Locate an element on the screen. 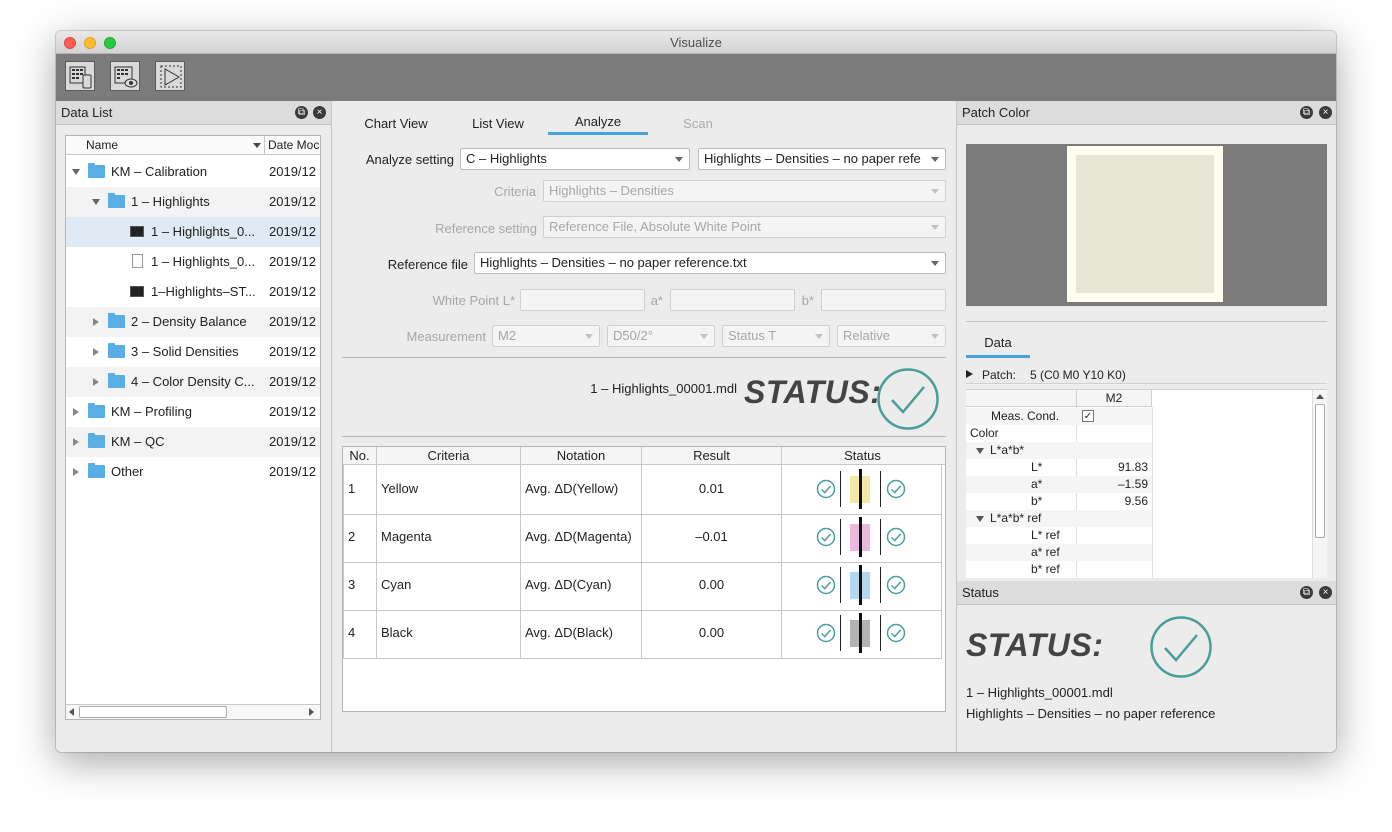  result-criteria: Magenta is located at coordinates (406, 536).